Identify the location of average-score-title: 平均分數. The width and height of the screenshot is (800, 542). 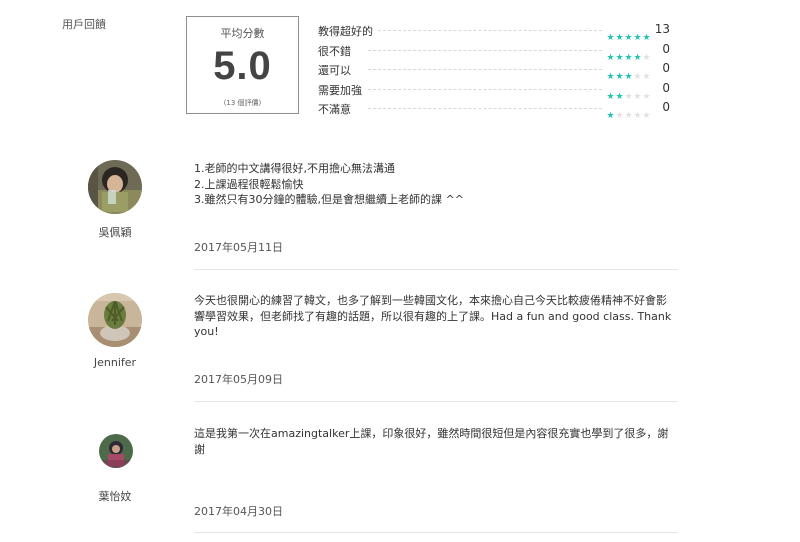
(242, 33).